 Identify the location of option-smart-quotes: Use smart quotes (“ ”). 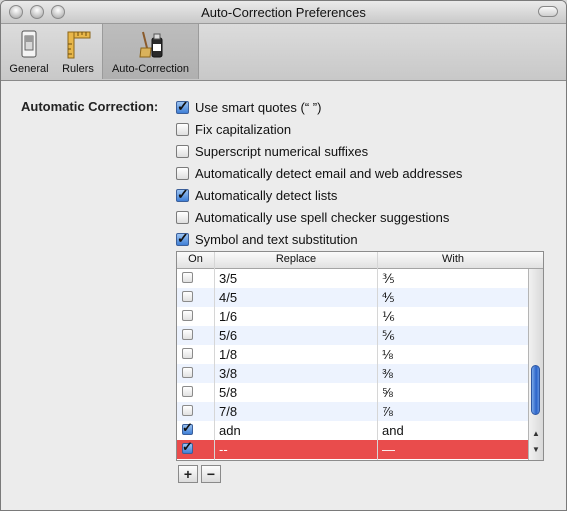
(248, 107).